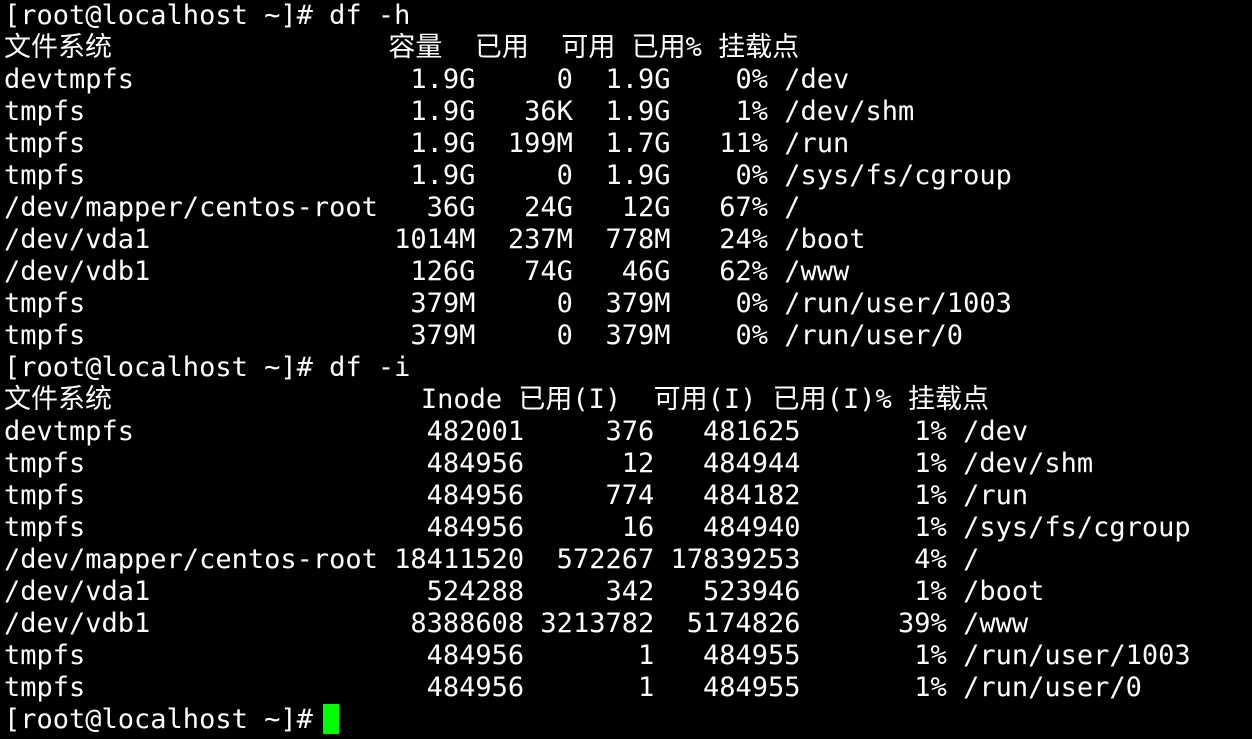 This screenshot has width=1252, height=739. Describe the element at coordinates (435, 239) in the screenshot. I see `df-h-row: /dev/vda1 1014M 237M 778M 24% /boot` at that location.